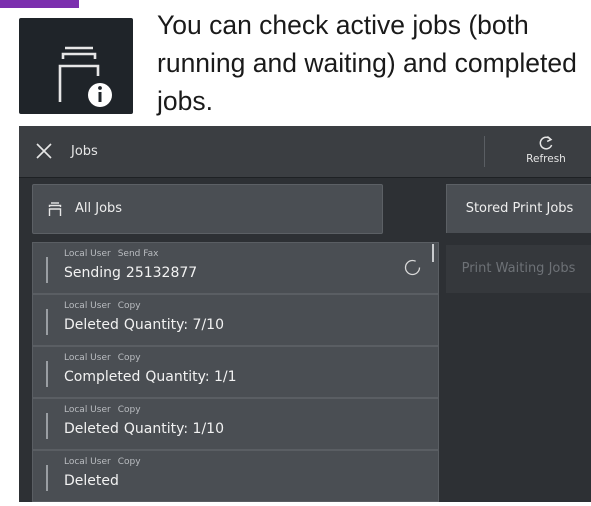 This screenshot has height=506, width=591. Describe the element at coordinates (39, 4) in the screenshot. I see `accent-tab` at that location.